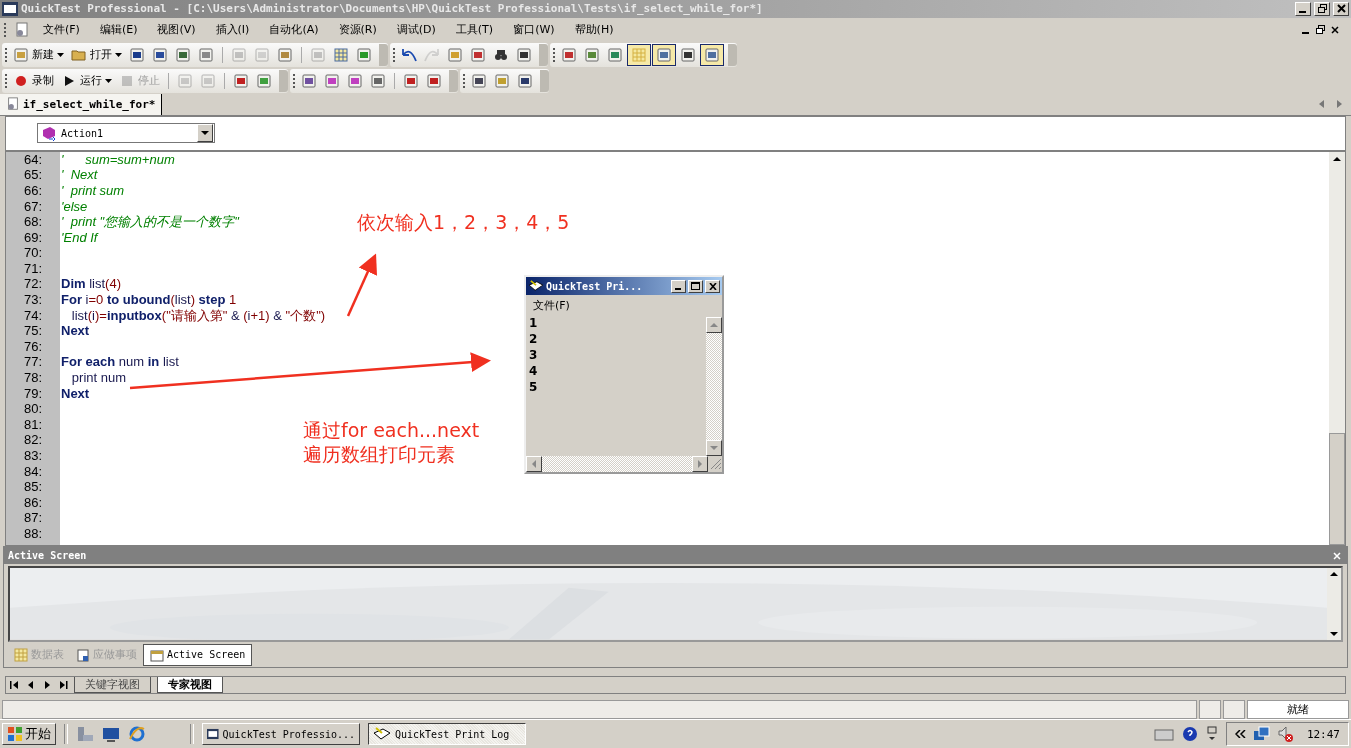  What do you see at coordinates (15, 685) in the screenshot?
I see `first-icon` at bounding box center [15, 685].